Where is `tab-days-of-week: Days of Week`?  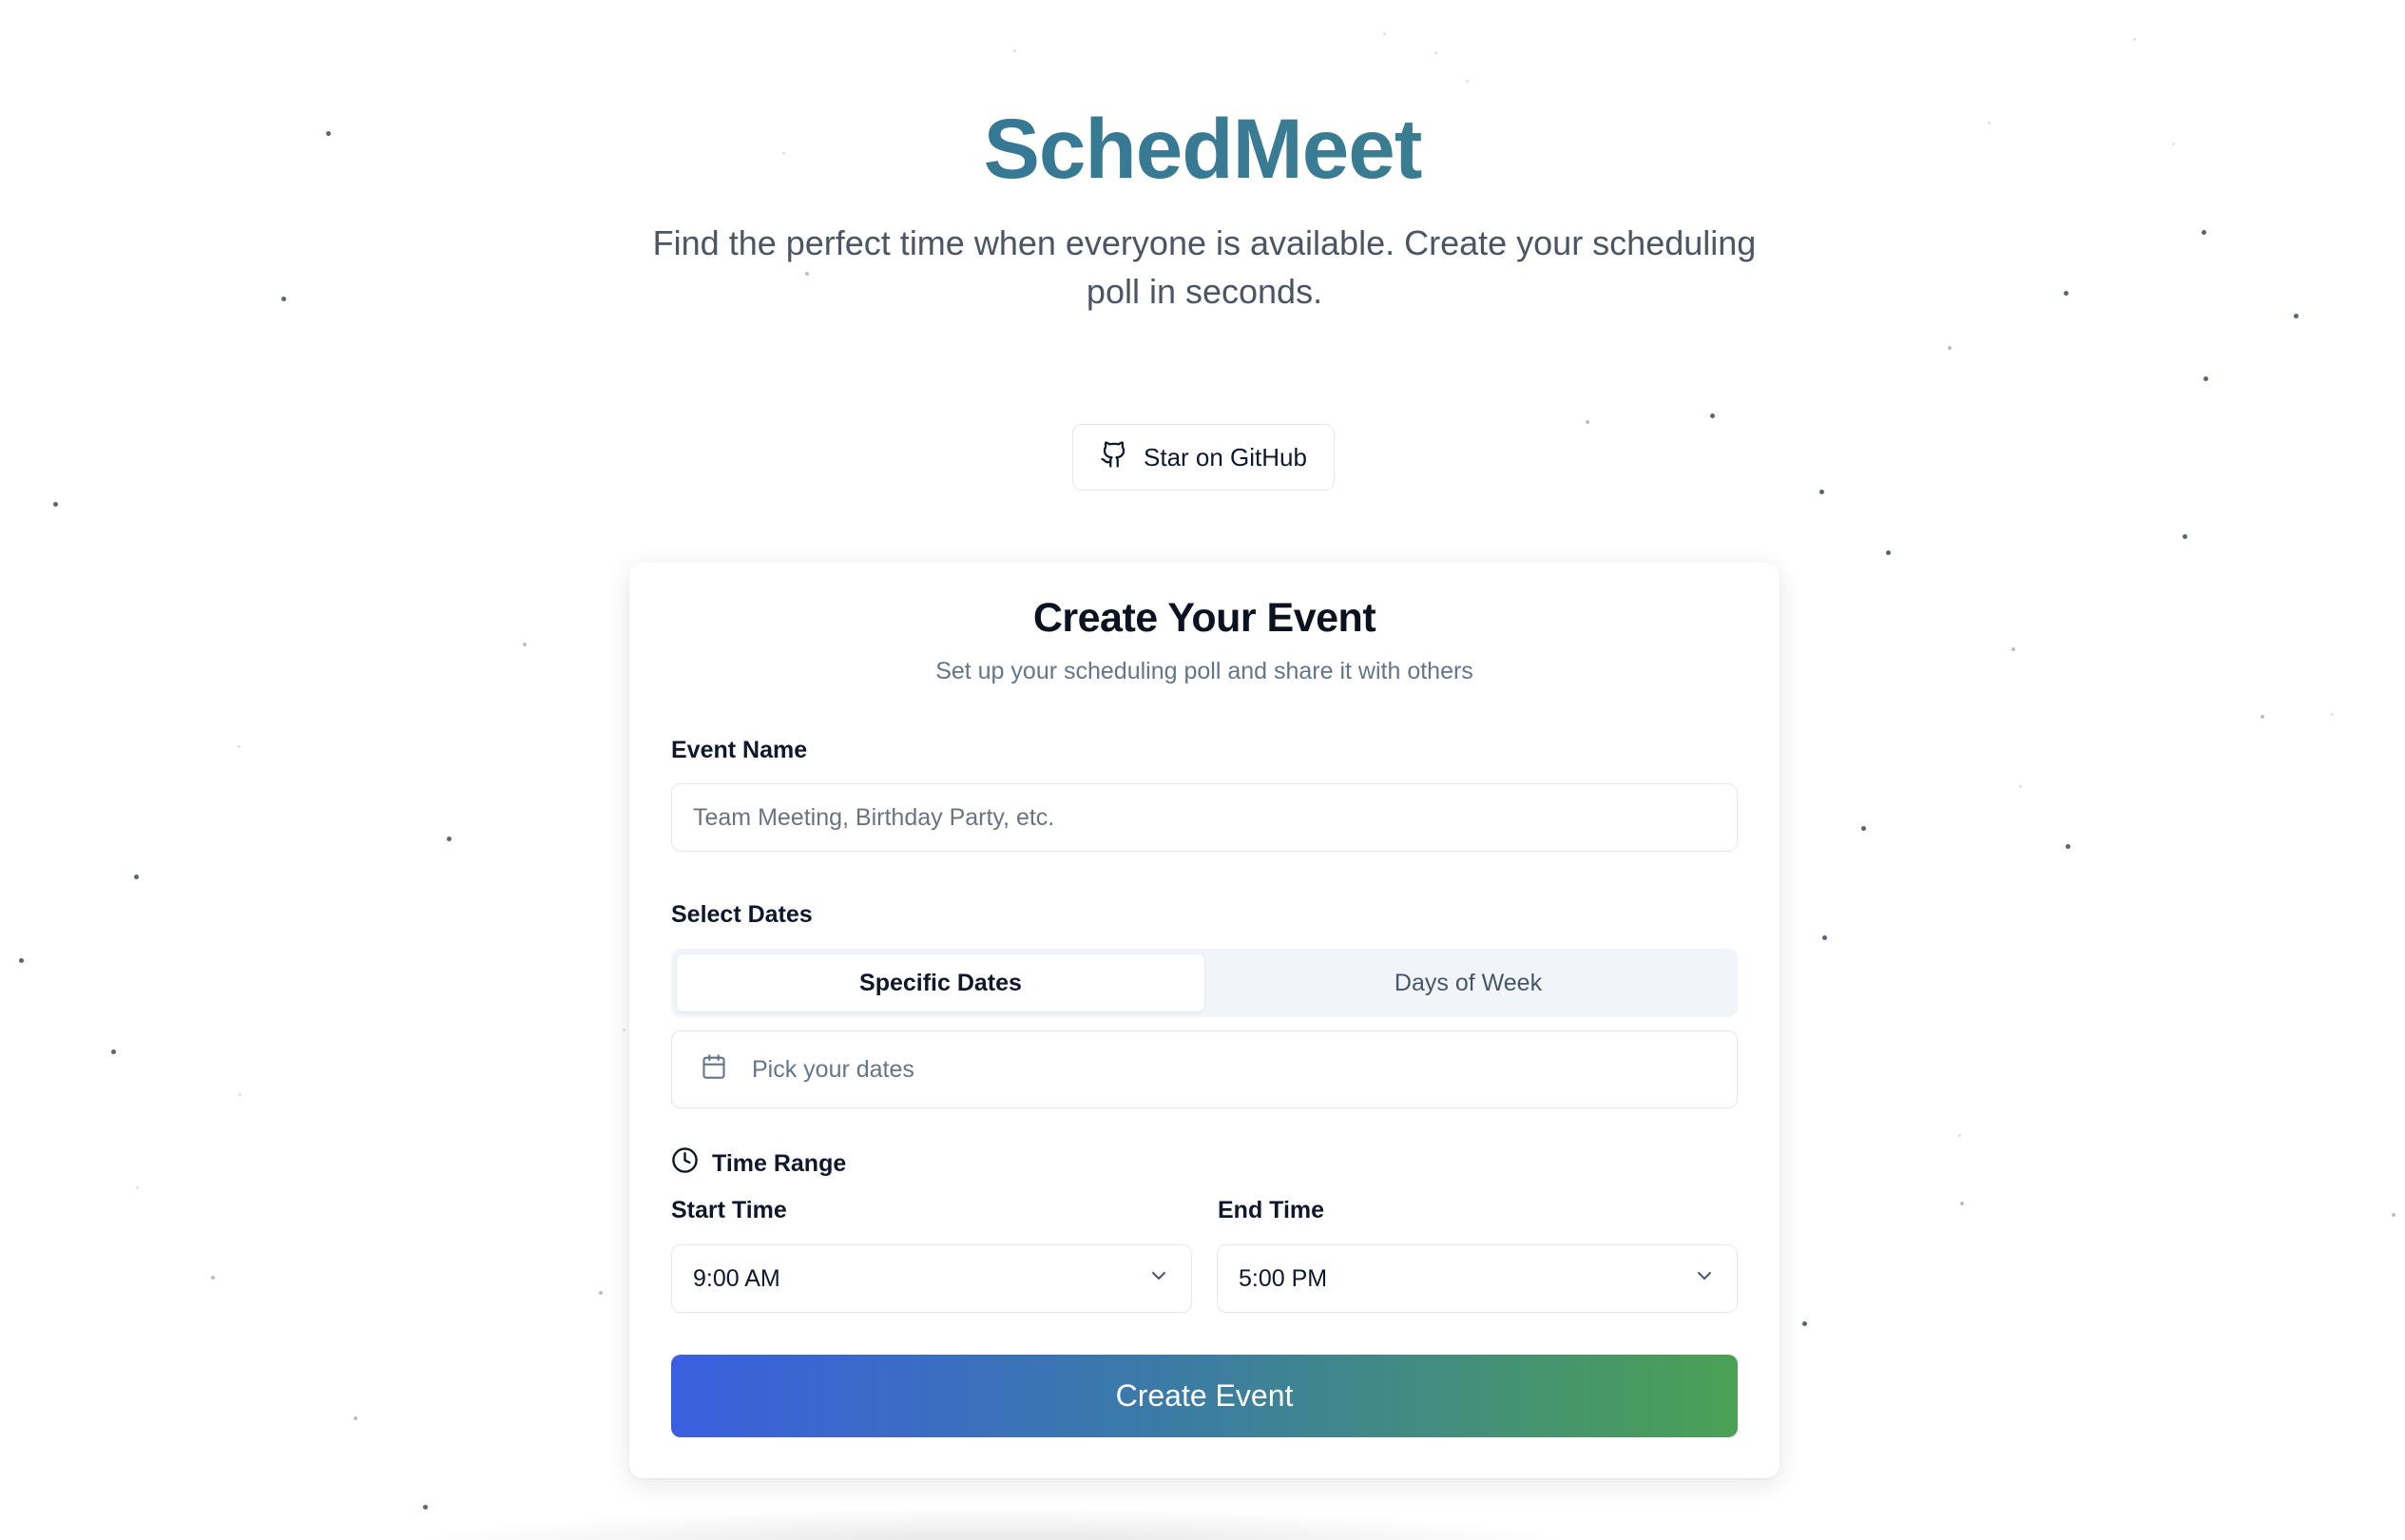 tab-days-of-week: Days of Week is located at coordinates (1468, 983).